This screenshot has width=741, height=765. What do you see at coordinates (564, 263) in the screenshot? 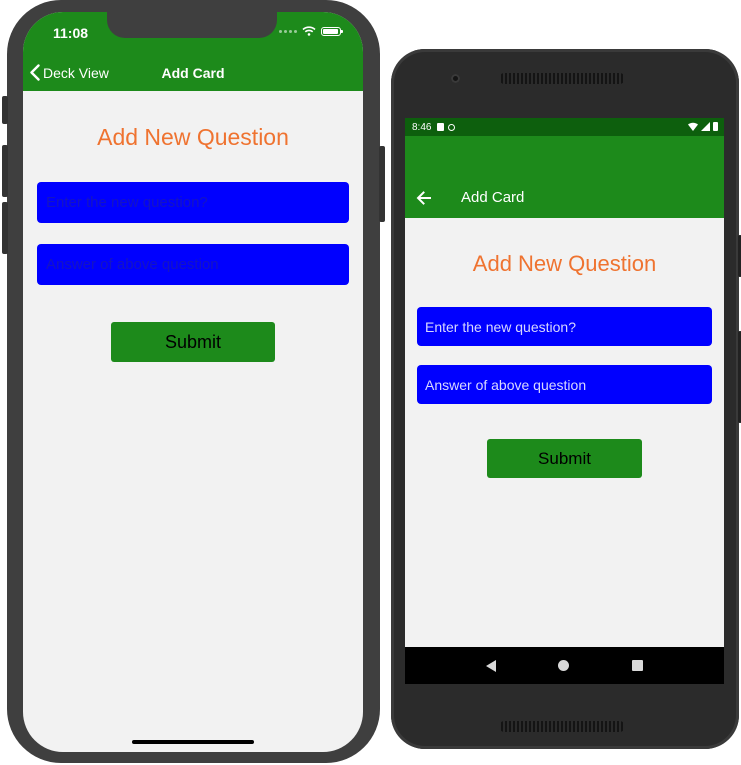
I see `android-page-heading: Add New Question` at bounding box center [564, 263].